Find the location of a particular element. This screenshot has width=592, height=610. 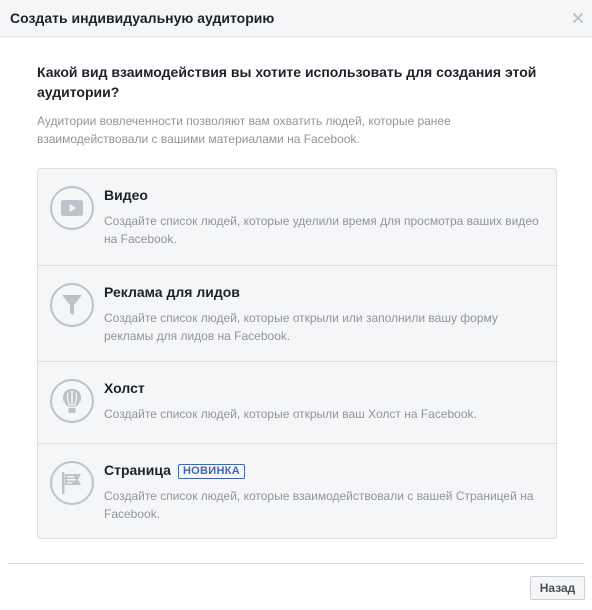

dialog-header: Создать индивидуальную аудиторию is located at coordinates (296, 18).